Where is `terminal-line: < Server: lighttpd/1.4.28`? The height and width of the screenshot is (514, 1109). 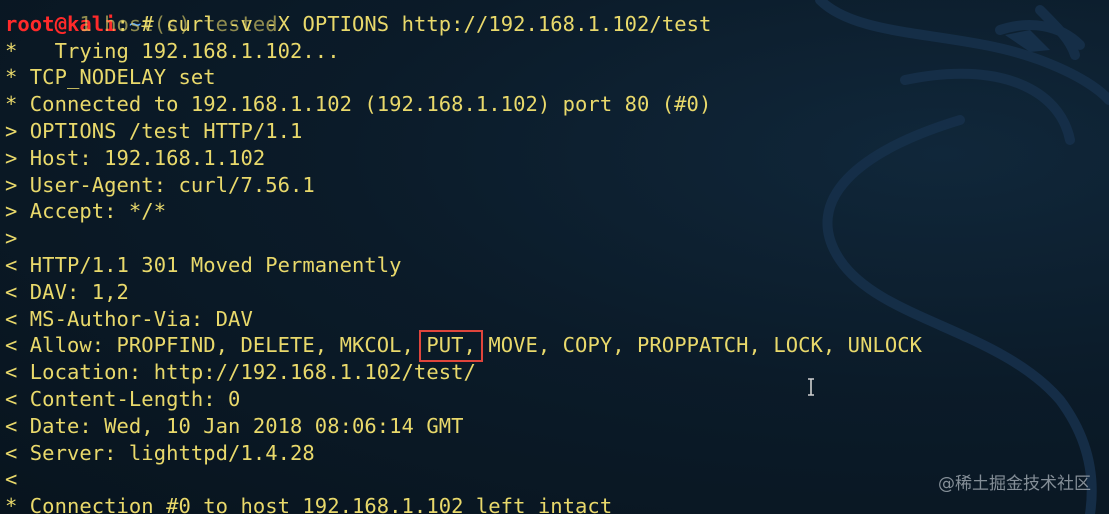 terminal-line: < Server: lighttpd/1.4.28 is located at coordinates (160, 452).